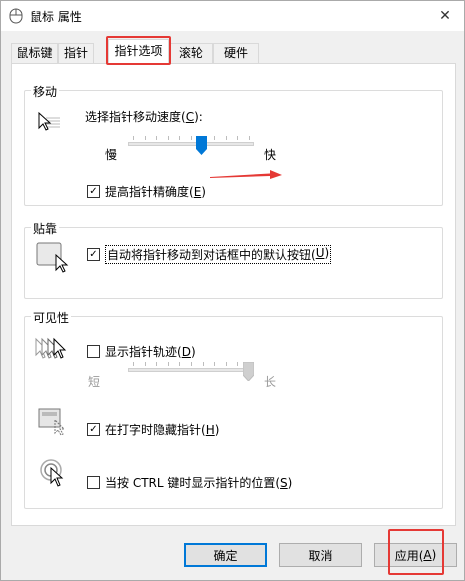  Describe the element at coordinates (320, 253) in the screenshot. I see `snap-to-default-accesskey: U` at that location.